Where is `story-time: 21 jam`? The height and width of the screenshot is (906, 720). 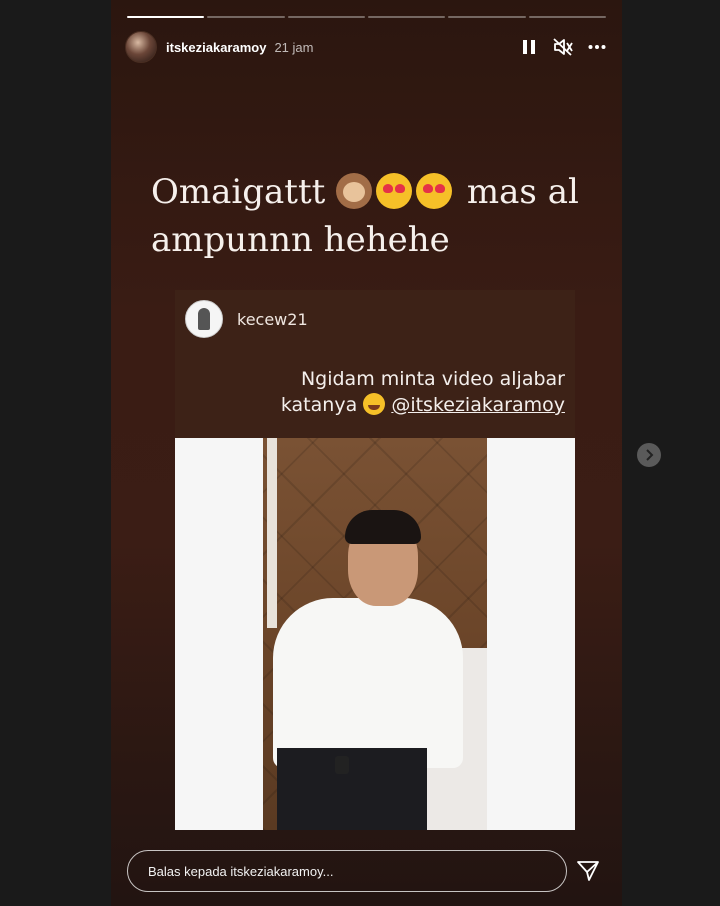
story-time: 21 jam is located at coordinates (294, 47).